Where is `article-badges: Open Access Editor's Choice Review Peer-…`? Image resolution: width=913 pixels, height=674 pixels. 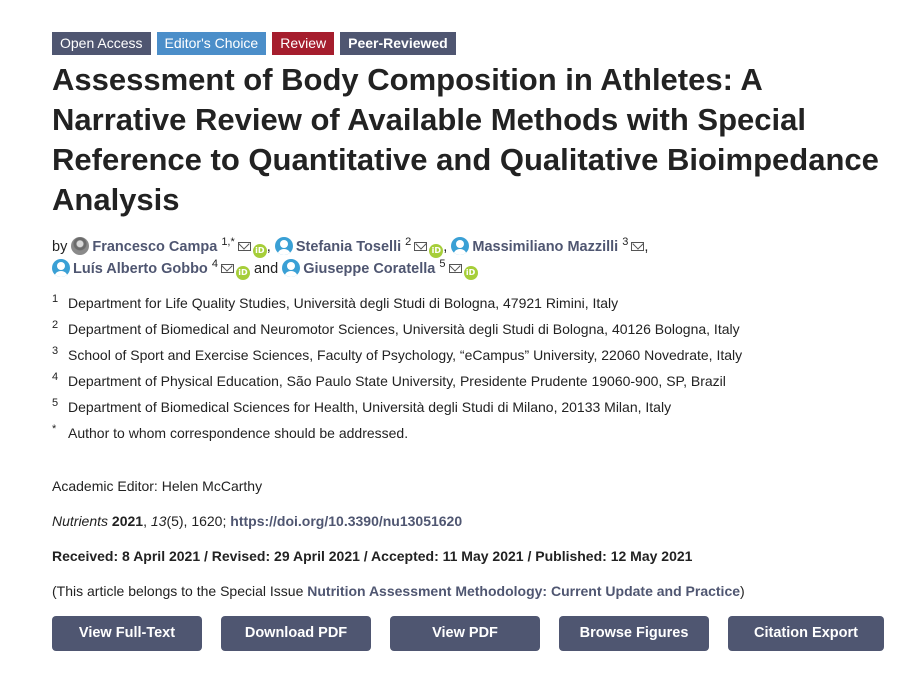 article-badges: Open Access Editor's Choice Review Peer-… is located at coordinates (254, 43).